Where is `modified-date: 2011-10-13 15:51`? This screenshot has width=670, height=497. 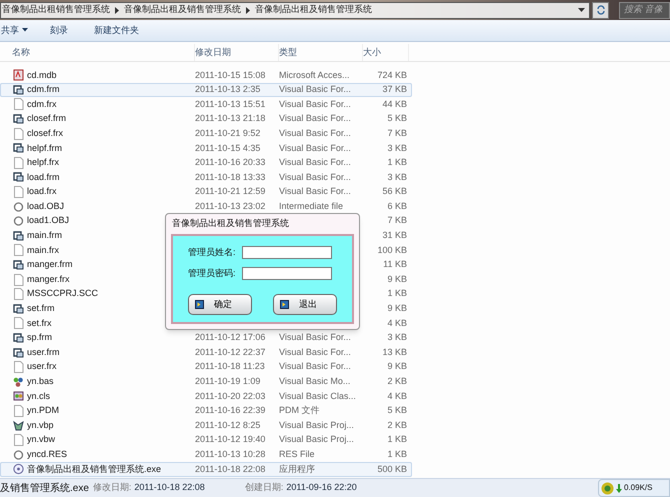 modified-date: 2011-10-13 15:51 is located at coordinates (230, 103).